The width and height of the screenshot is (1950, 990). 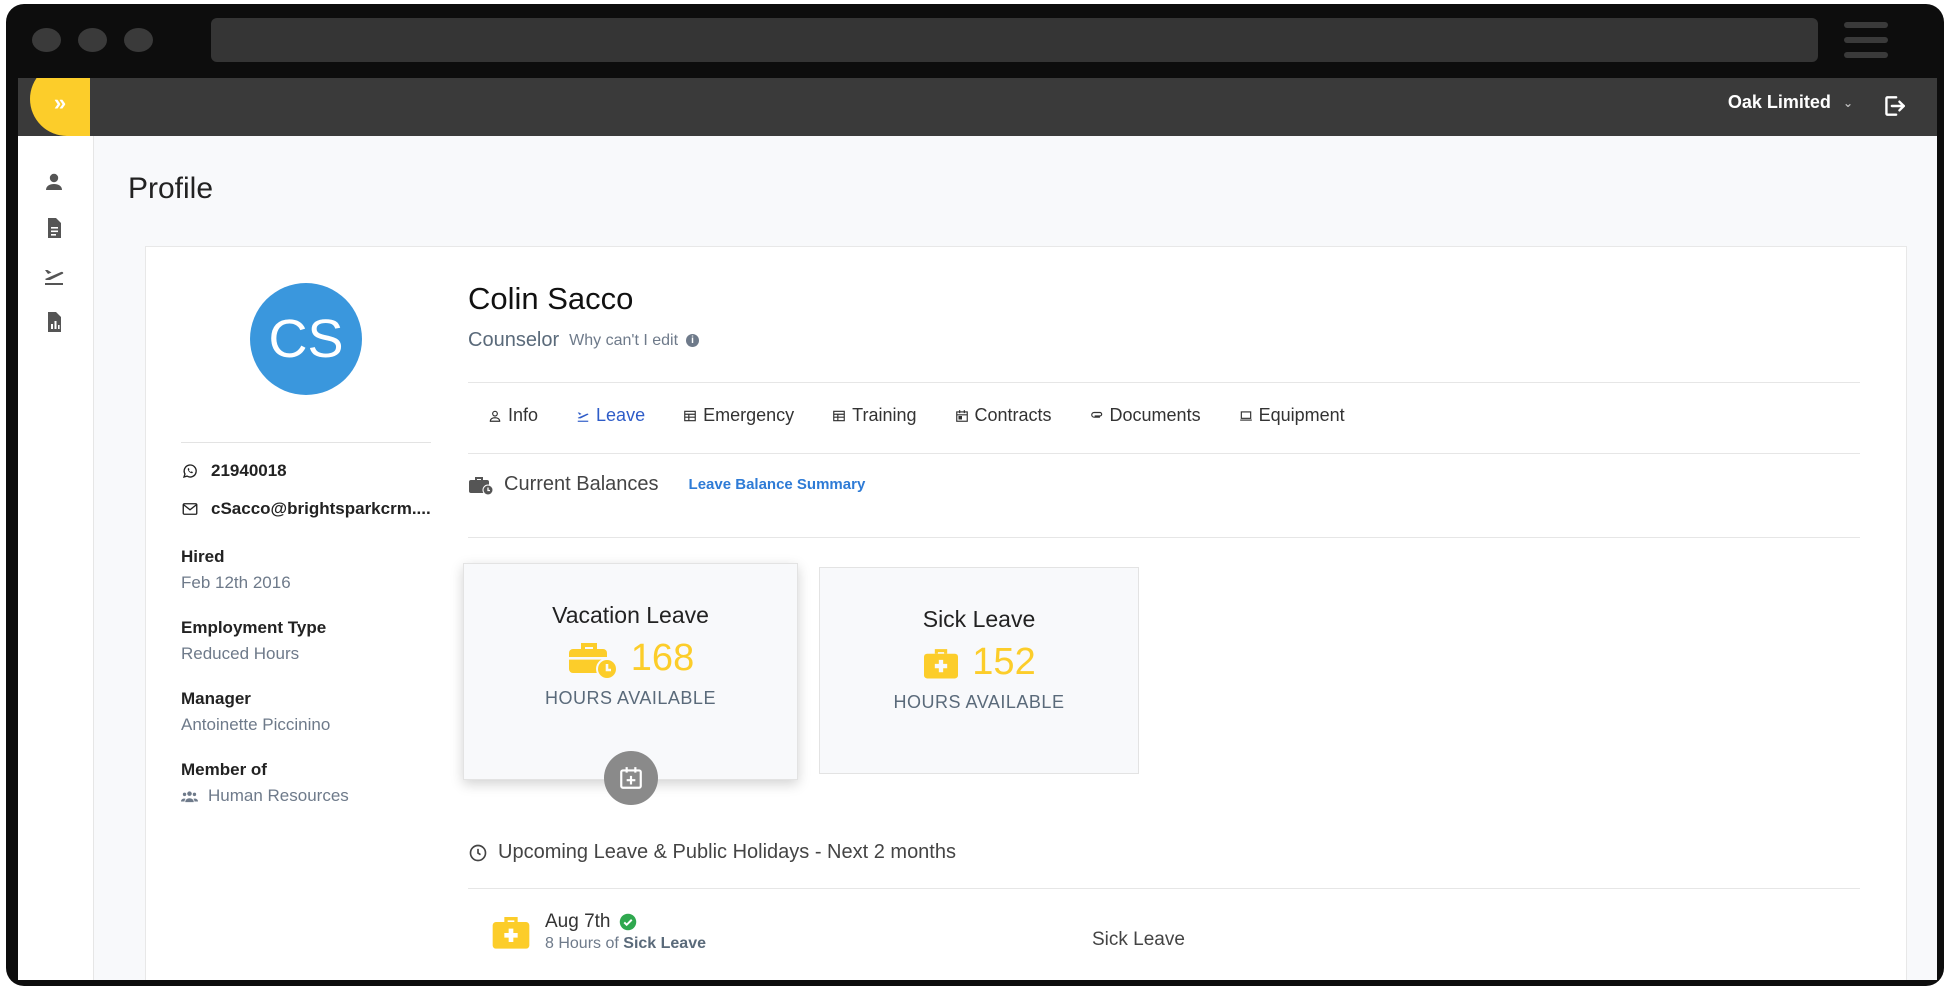 I want to click on tab-documents: Documents, so click(x=1145, y=415).